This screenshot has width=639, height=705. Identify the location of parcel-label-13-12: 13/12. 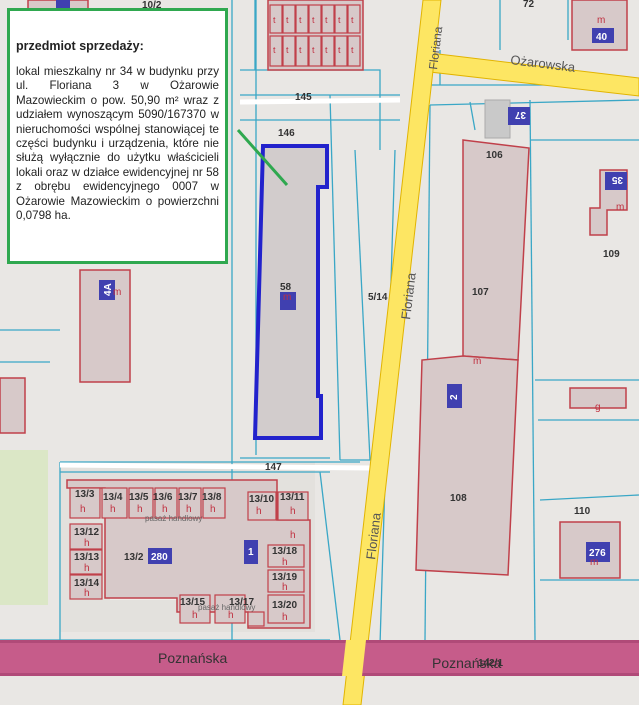
(86, 532).